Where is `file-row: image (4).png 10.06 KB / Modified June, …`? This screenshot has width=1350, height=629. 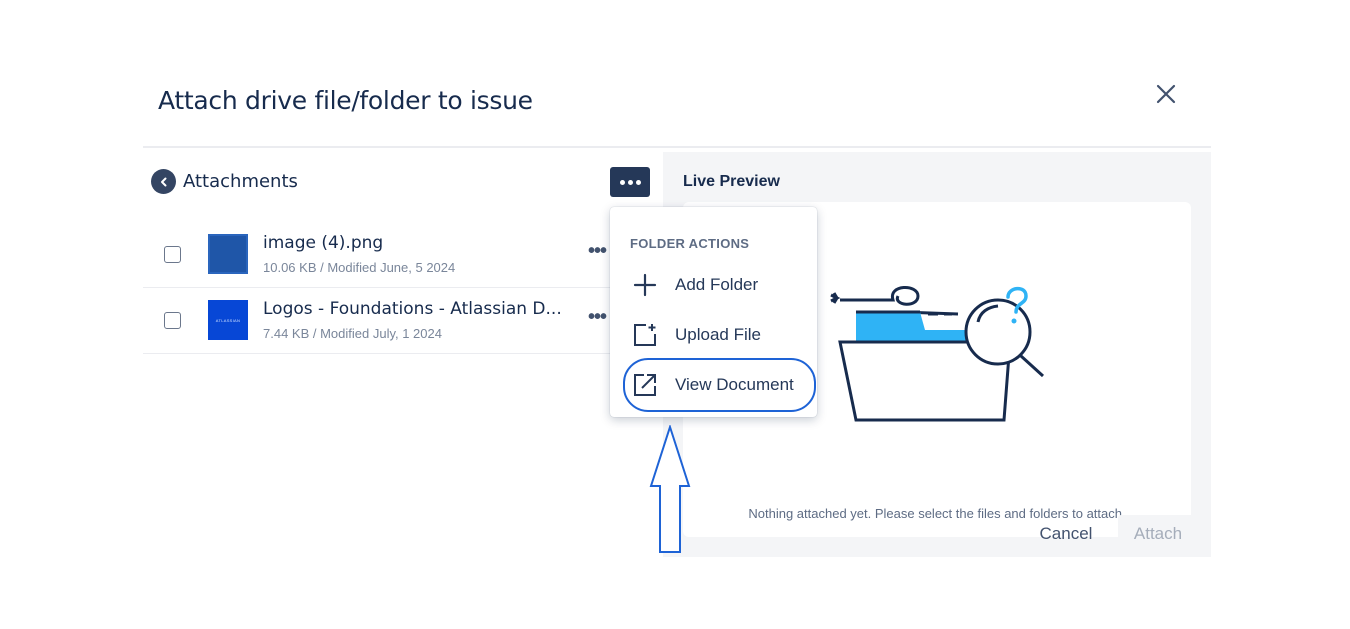
file-row: image (4).png 10.06 KB / Modified June, … is located at coordinates (378, 255).